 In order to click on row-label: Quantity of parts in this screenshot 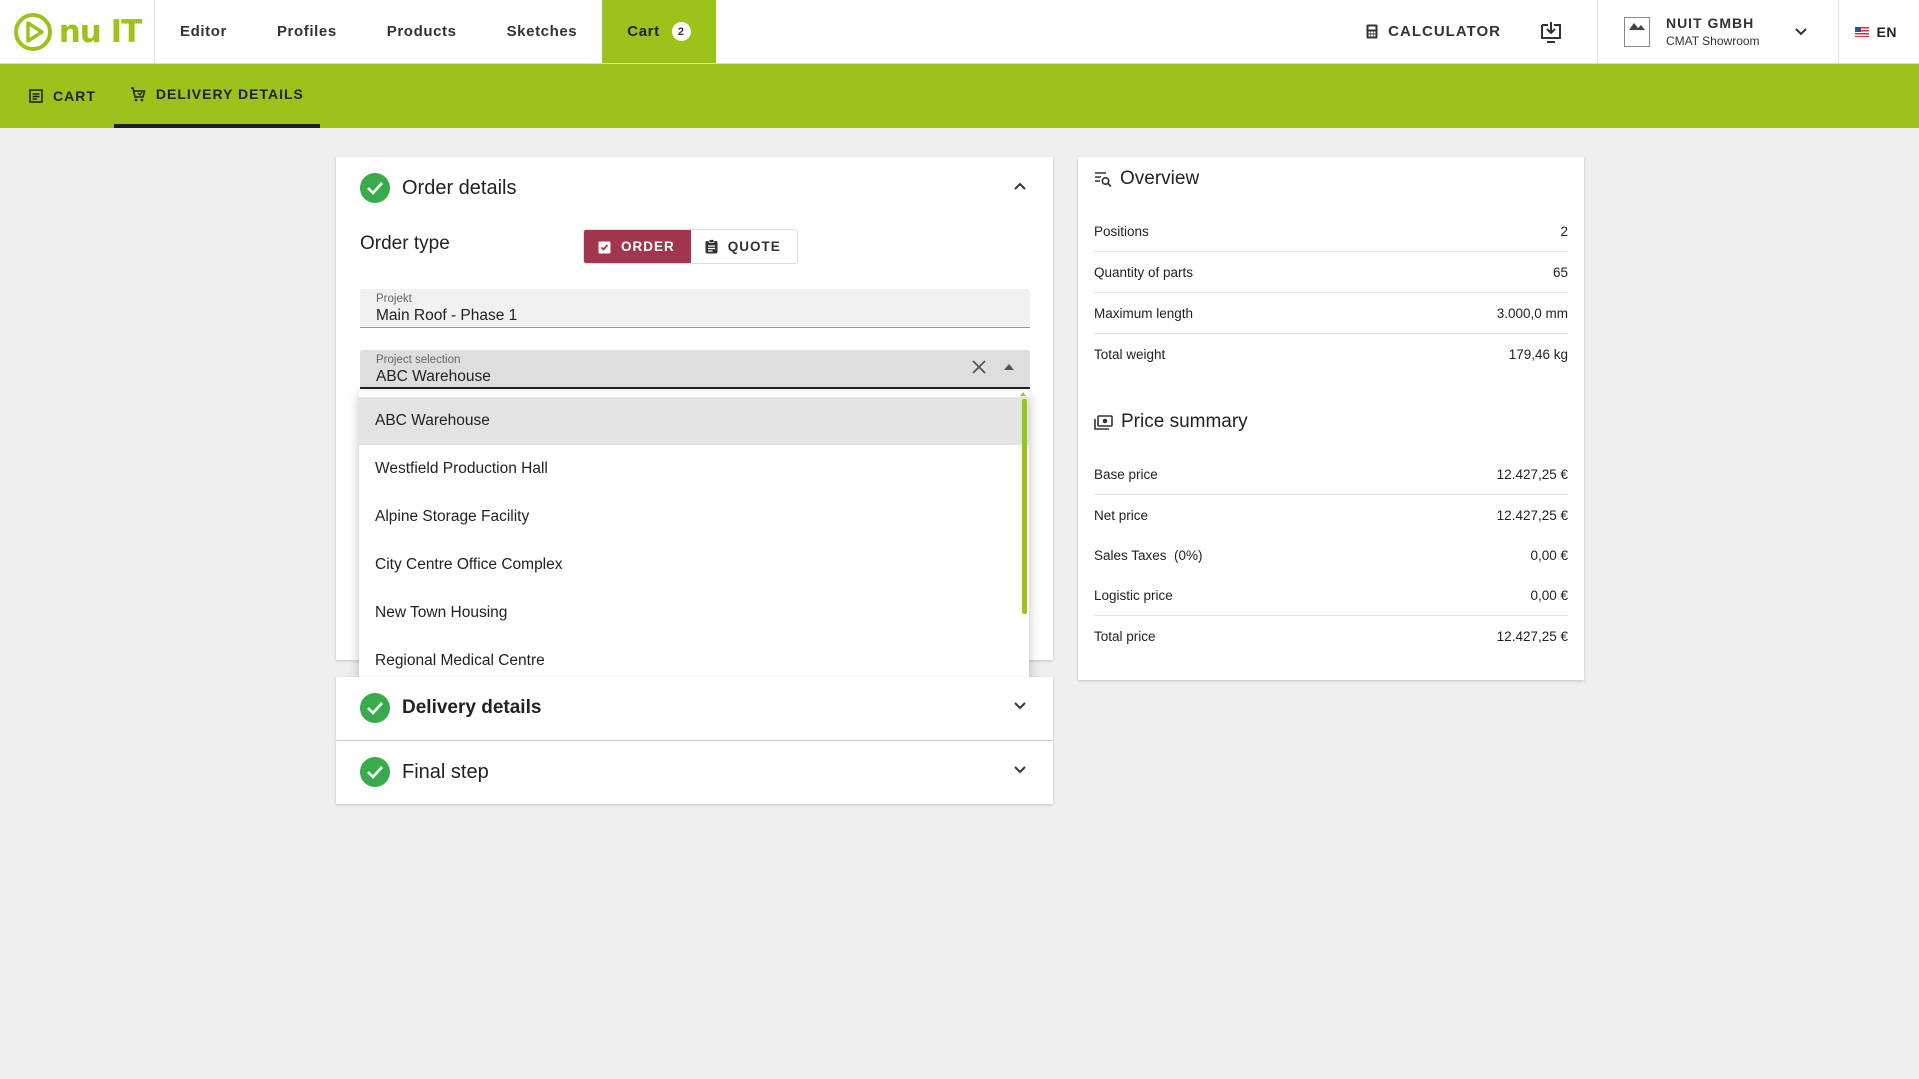, I will do `click(1144, 272)`.